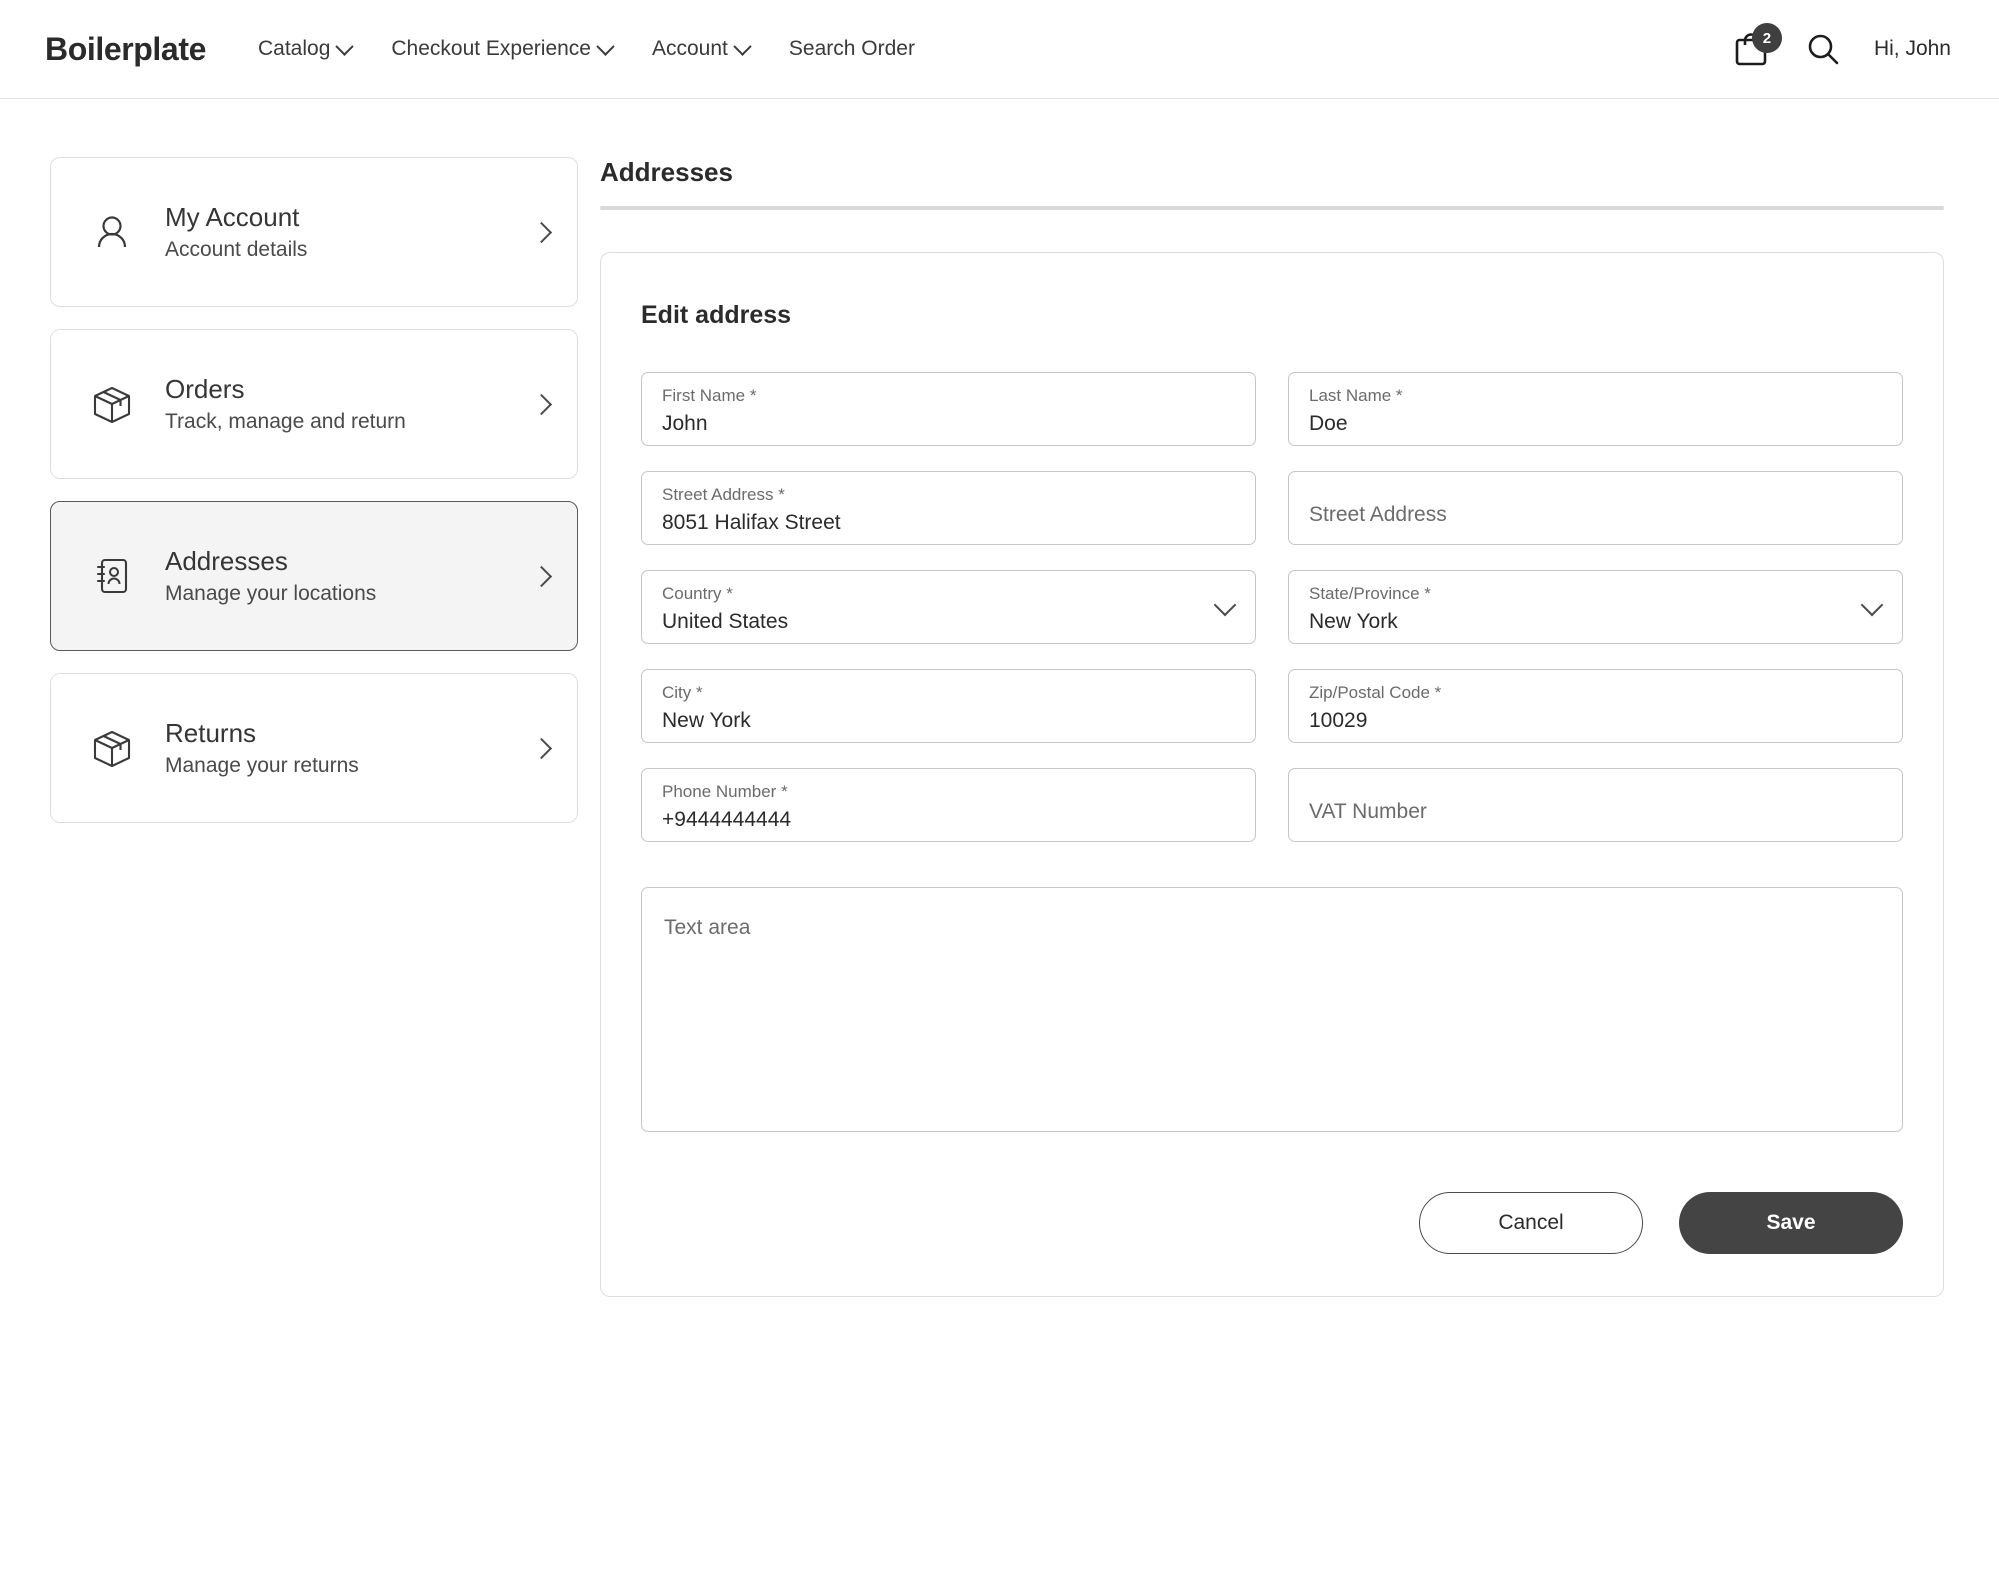  I want to click on zip-postal-code-value: 10029, so click(1338, 720).